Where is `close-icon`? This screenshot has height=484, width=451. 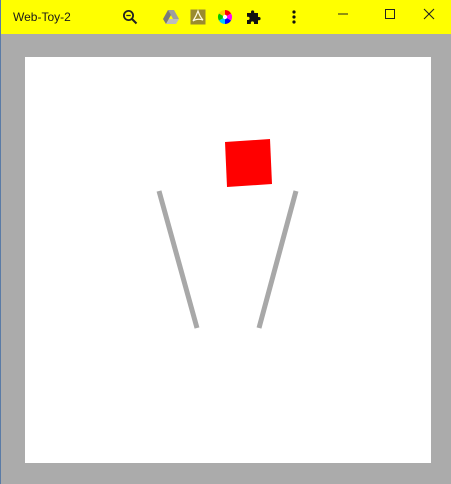 close-icon is located at coordinates (429, 16).